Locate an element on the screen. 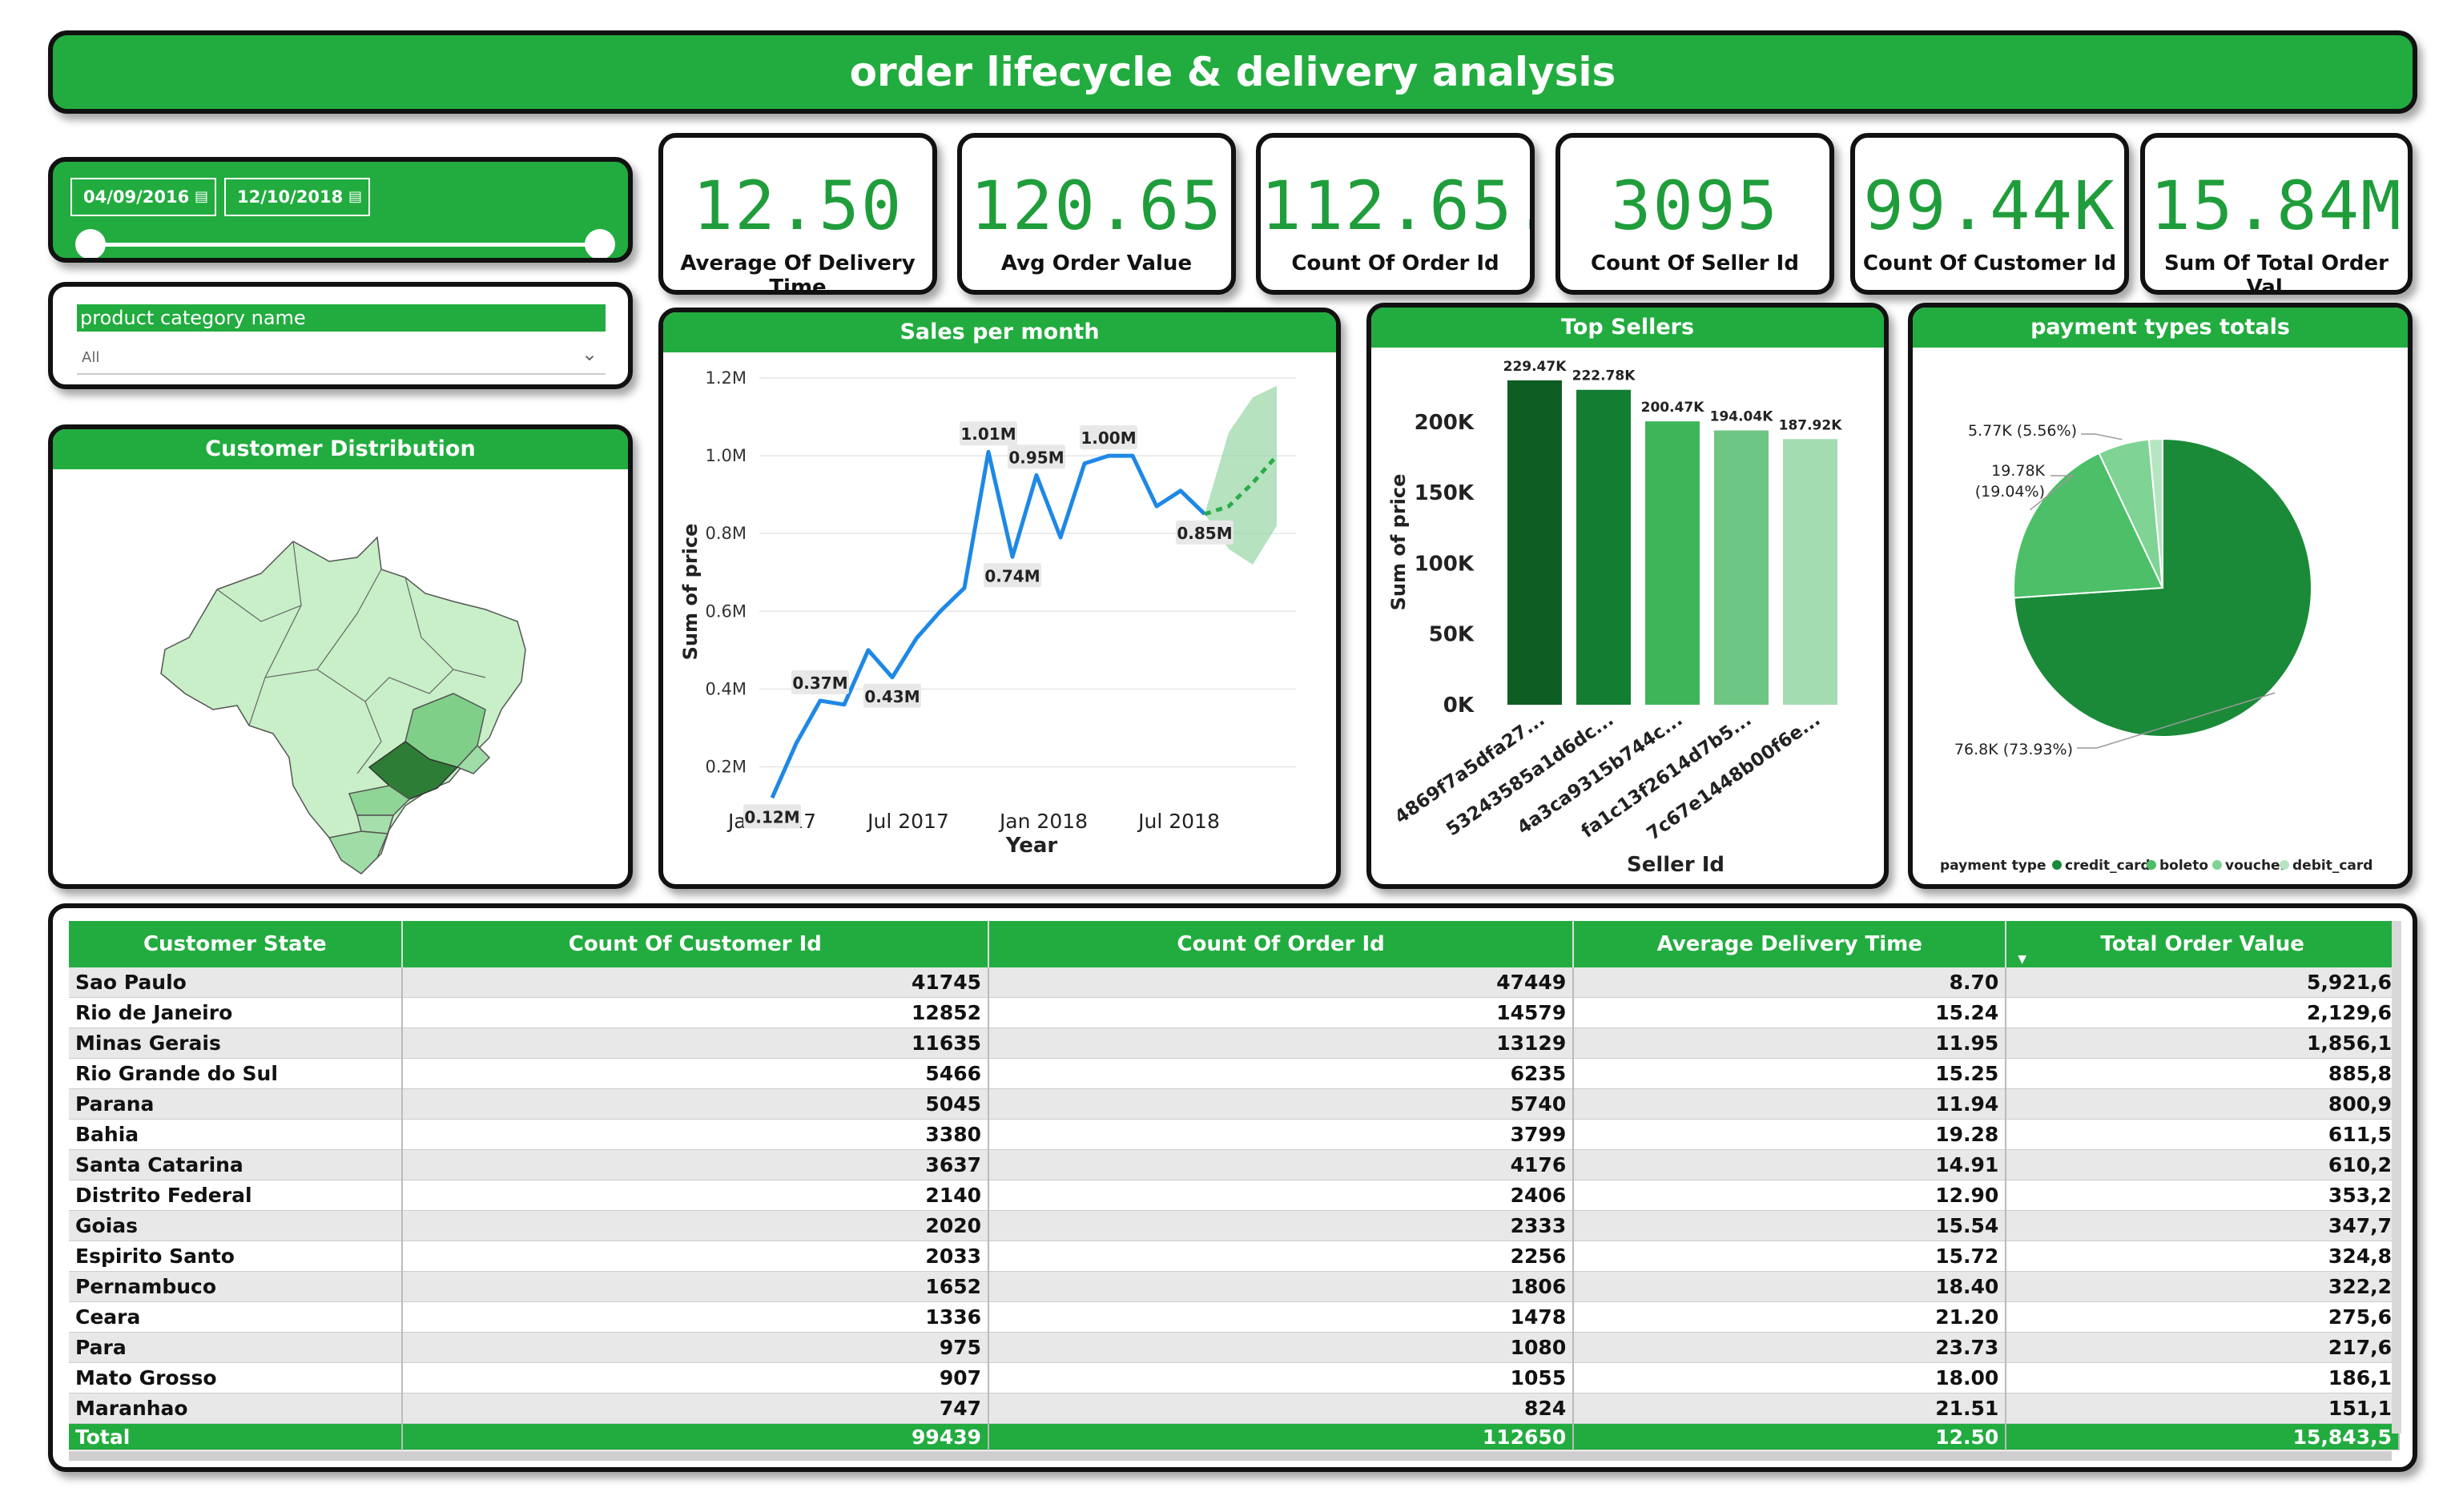  table-row: Para 975 1080 23.73 217,6 is located at coordinates (1234, 1347).